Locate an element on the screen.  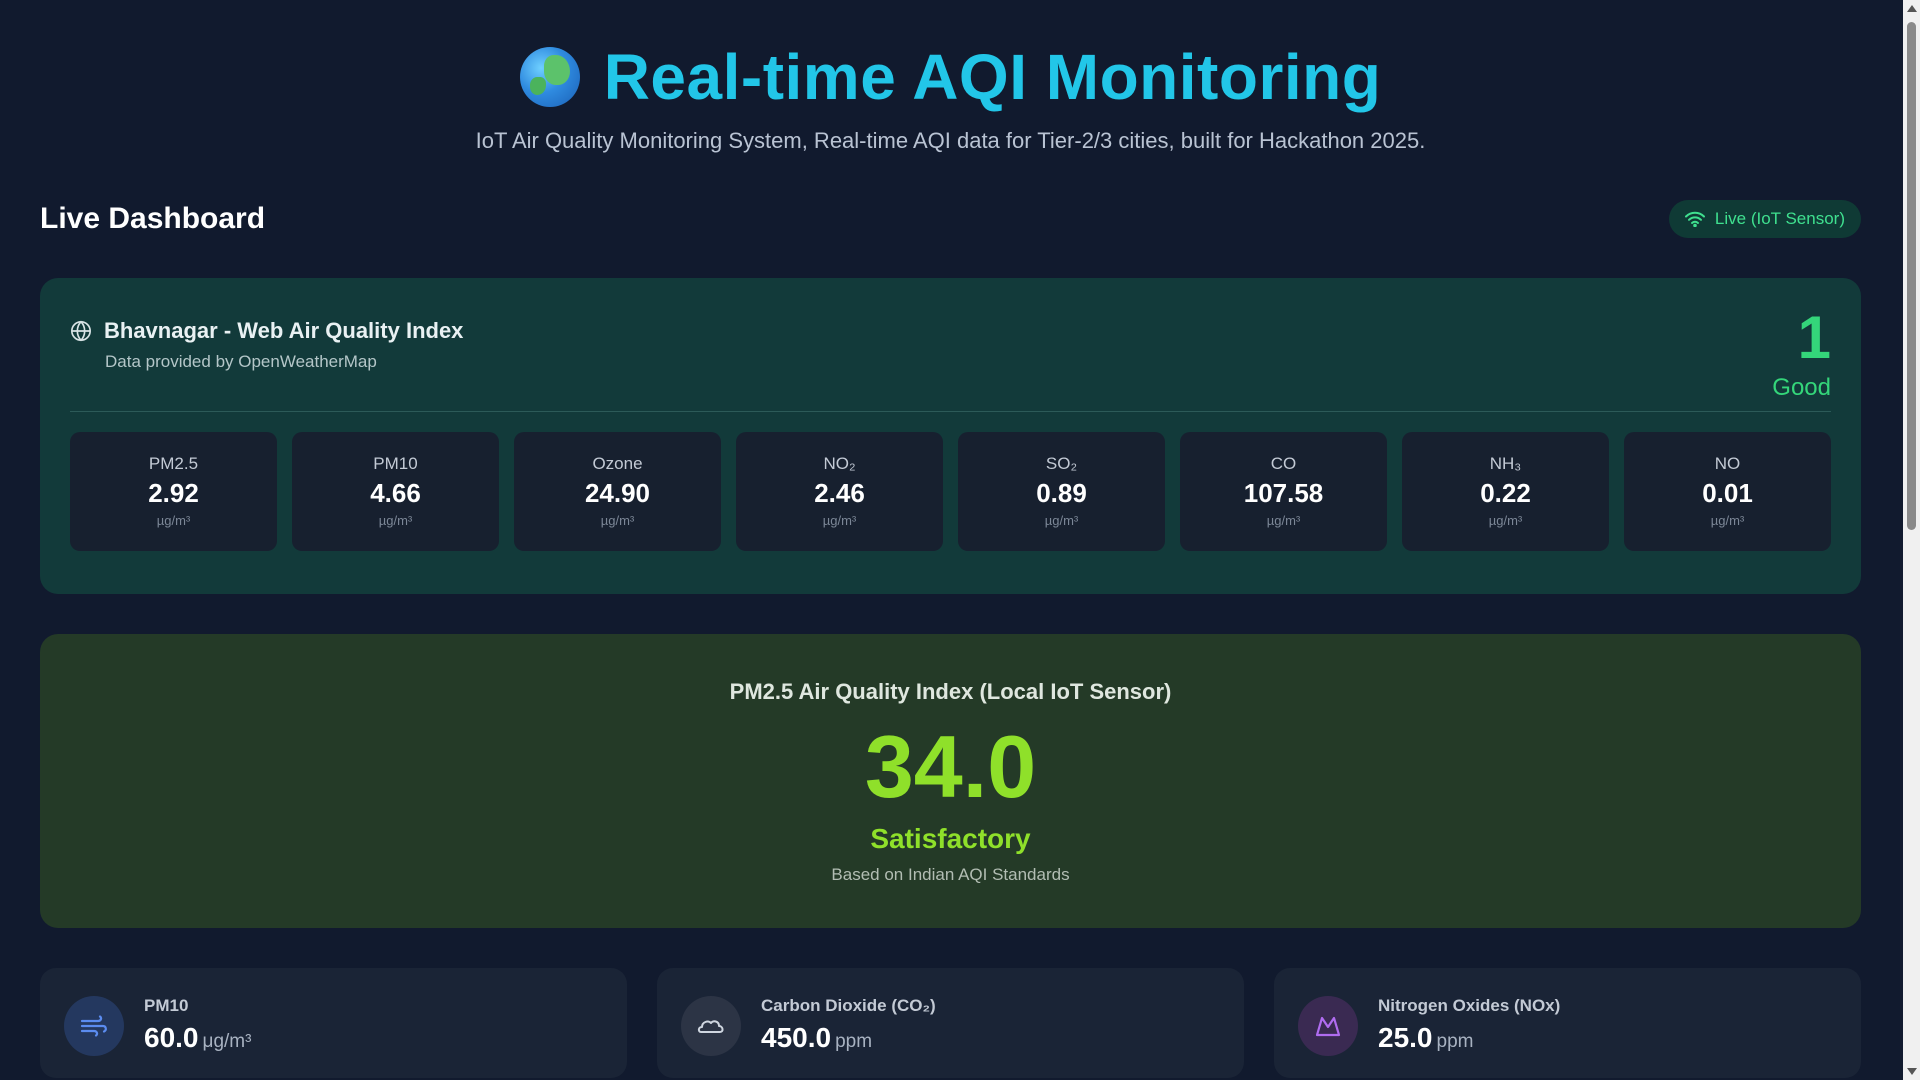
pollutant-value: 4.66 is located at coordinates (395, 493).